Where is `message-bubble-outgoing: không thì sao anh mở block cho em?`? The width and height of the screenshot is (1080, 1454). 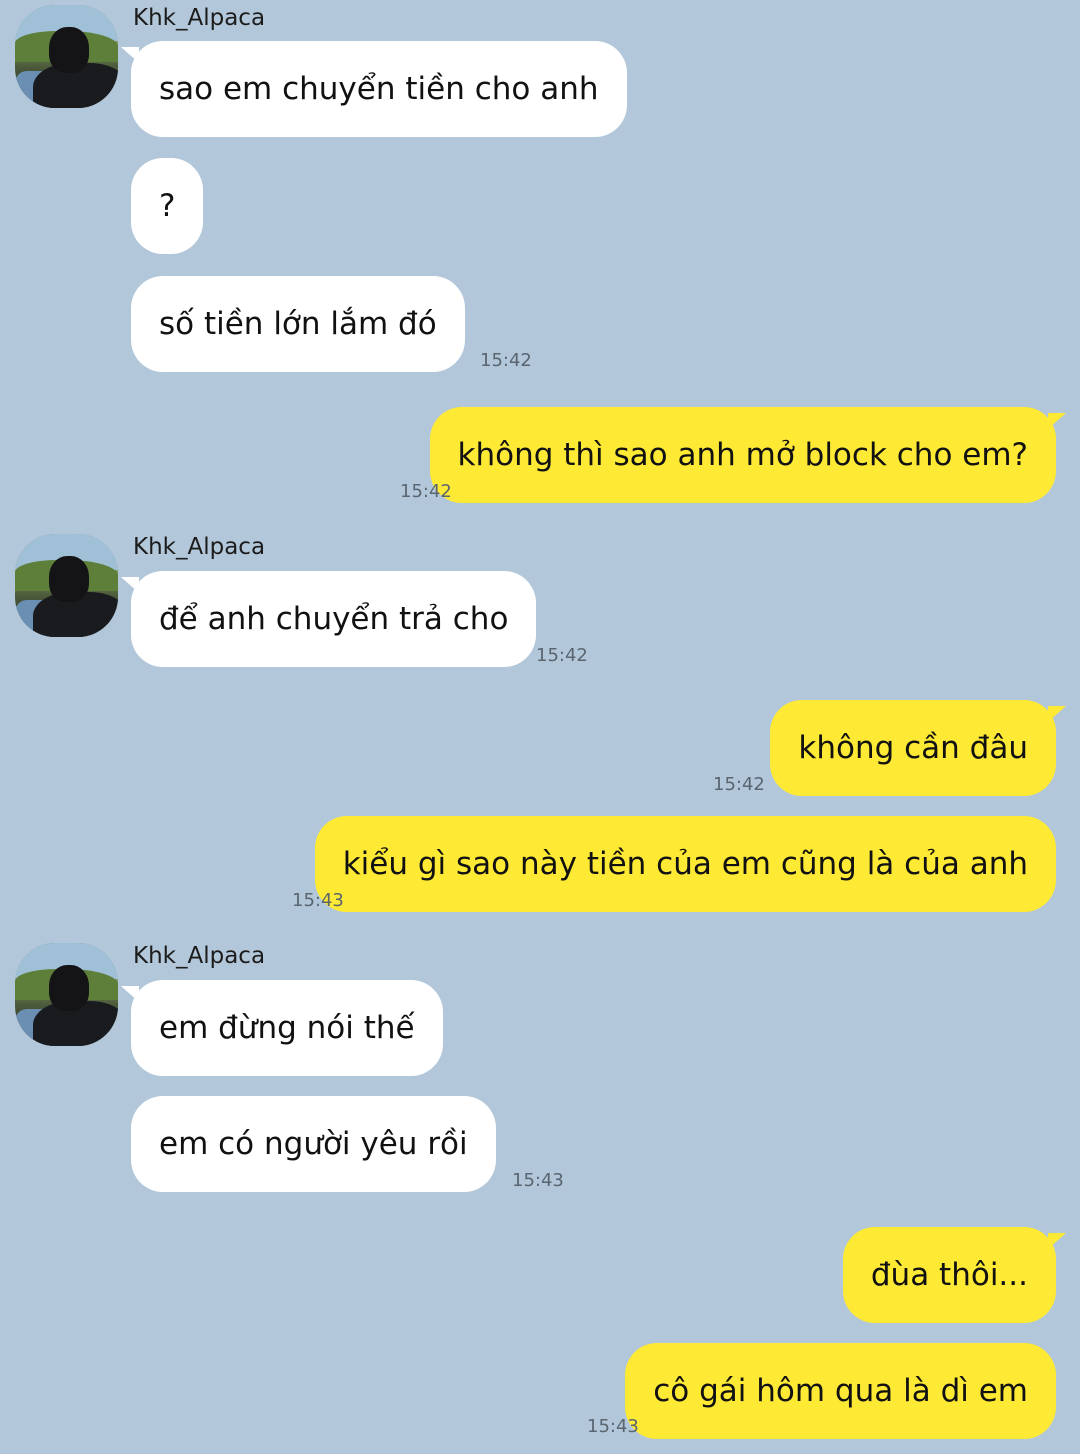 message-bubble-outgoing: không thì sao anh mở block cho em? is located at coordinates (747, 455).